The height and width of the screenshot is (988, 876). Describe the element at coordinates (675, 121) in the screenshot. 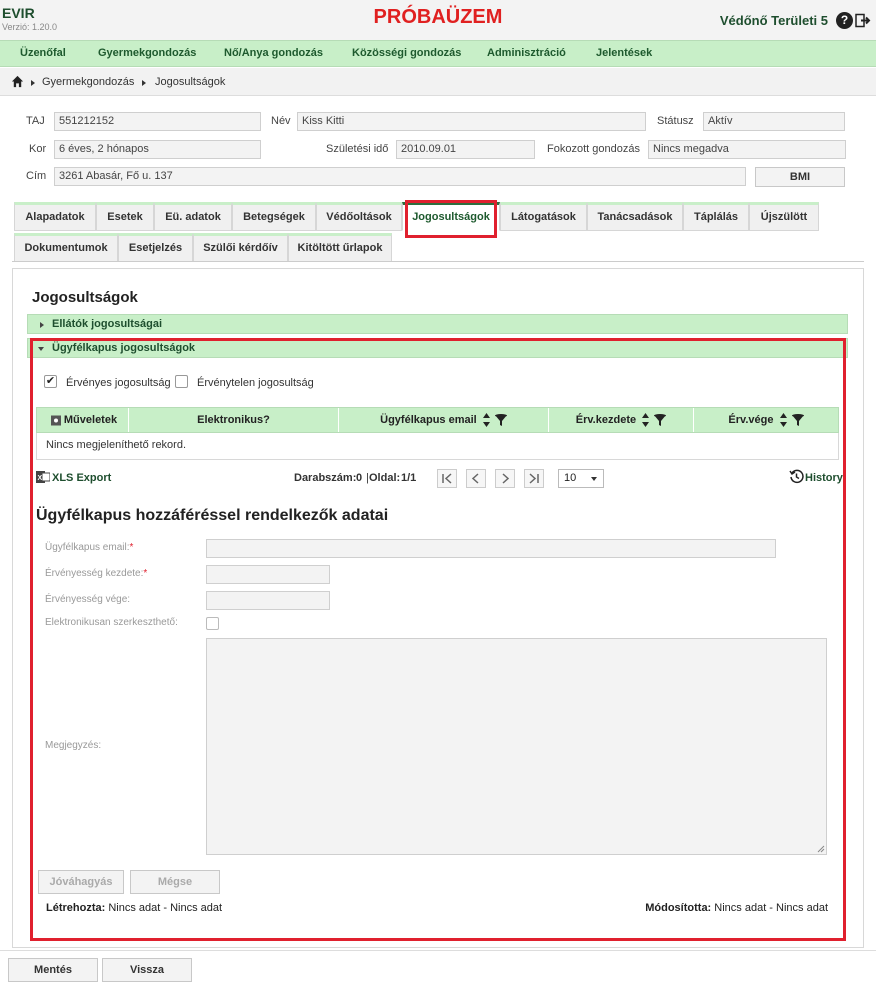

I see `statusz-label: Státusz` at that location.